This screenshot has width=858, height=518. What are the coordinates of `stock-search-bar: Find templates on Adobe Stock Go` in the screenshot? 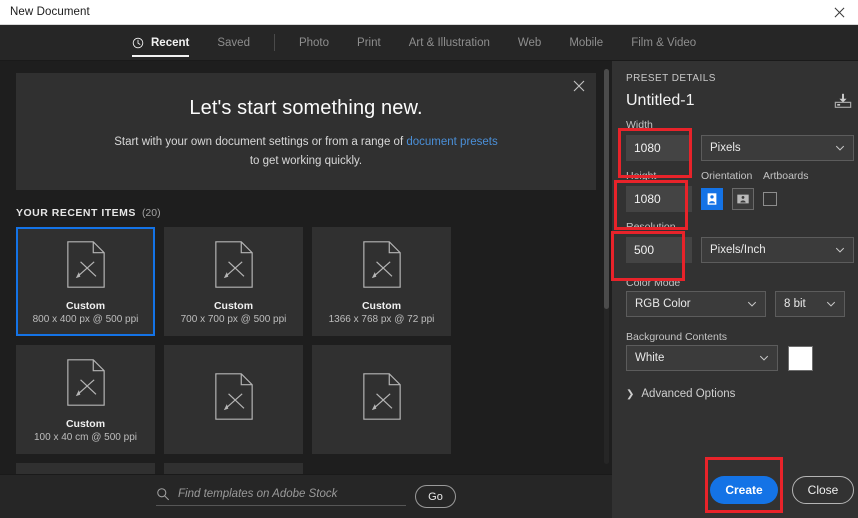 It's located at (306, 496).